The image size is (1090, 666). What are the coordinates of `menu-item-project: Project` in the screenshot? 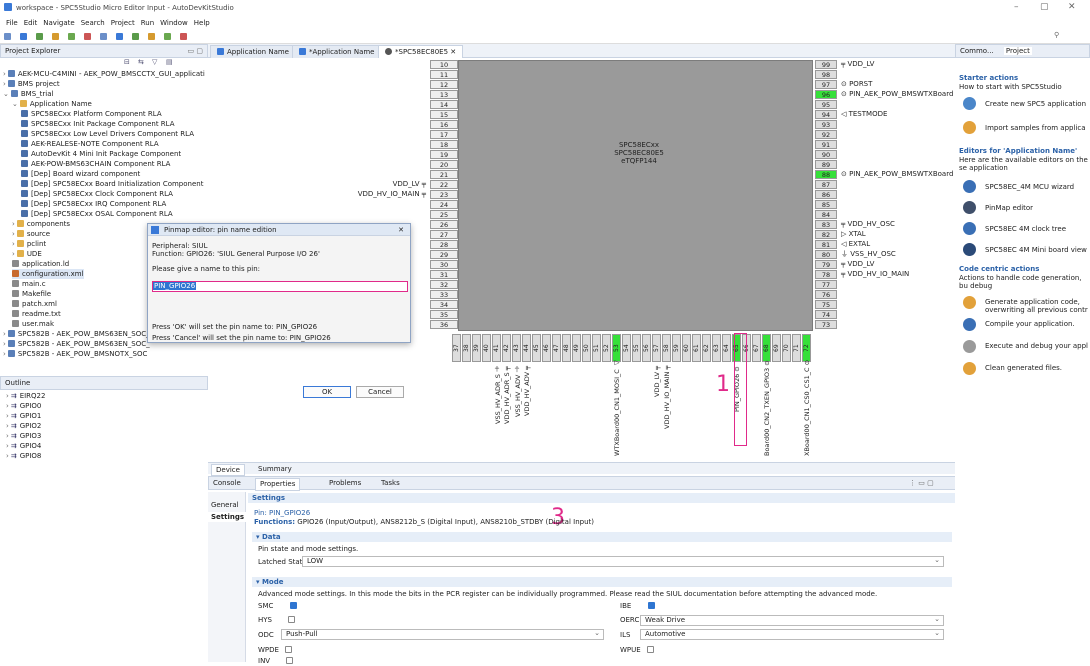 It's located at (123, 23).